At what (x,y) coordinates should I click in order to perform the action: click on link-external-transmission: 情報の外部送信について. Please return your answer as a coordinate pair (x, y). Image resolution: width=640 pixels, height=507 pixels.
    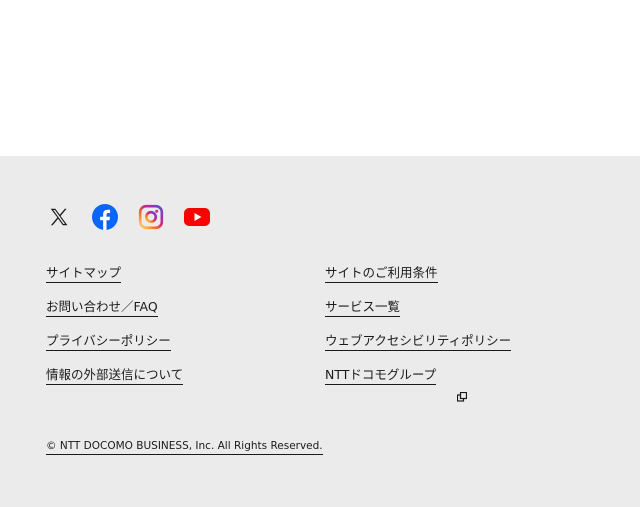
    Looking at the image, I should click on (115, 376).